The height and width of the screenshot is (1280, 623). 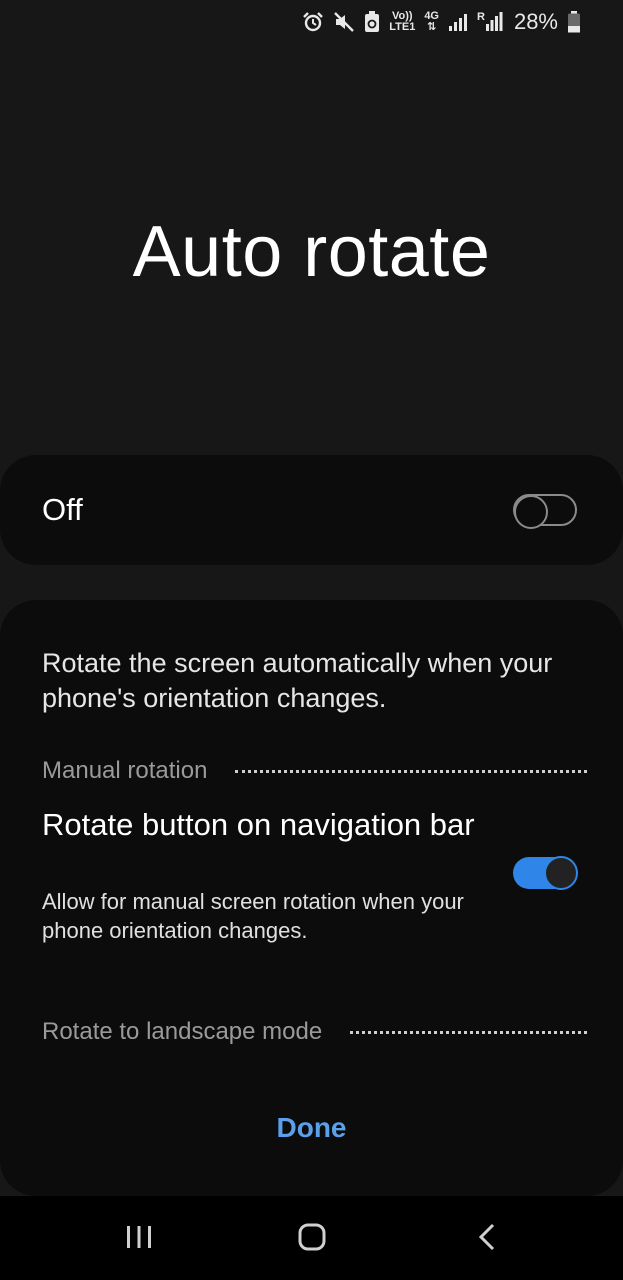 I want to click on navigation-bar, so click(x=311, y=1238).